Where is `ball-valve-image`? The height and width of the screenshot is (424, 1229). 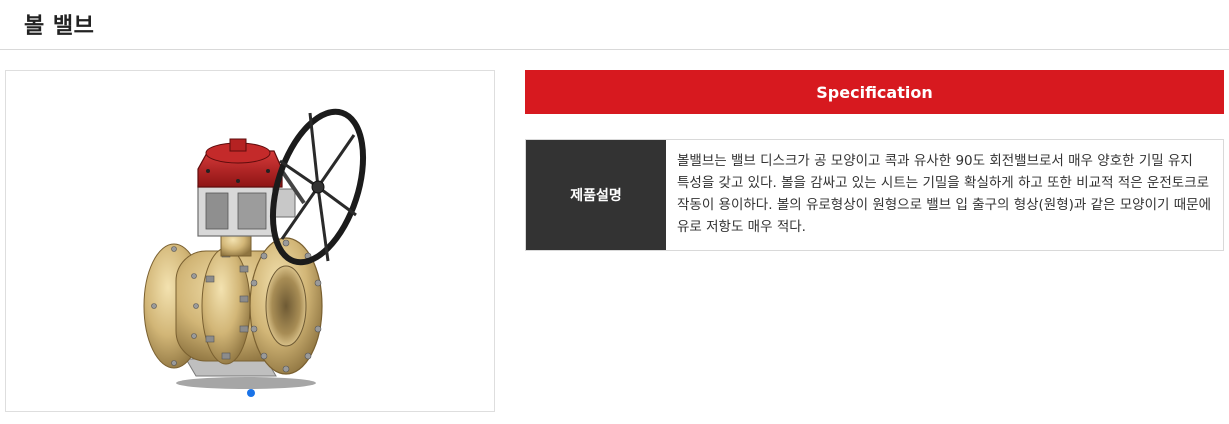 ball-valve-image is located at coordinates (255, 248).